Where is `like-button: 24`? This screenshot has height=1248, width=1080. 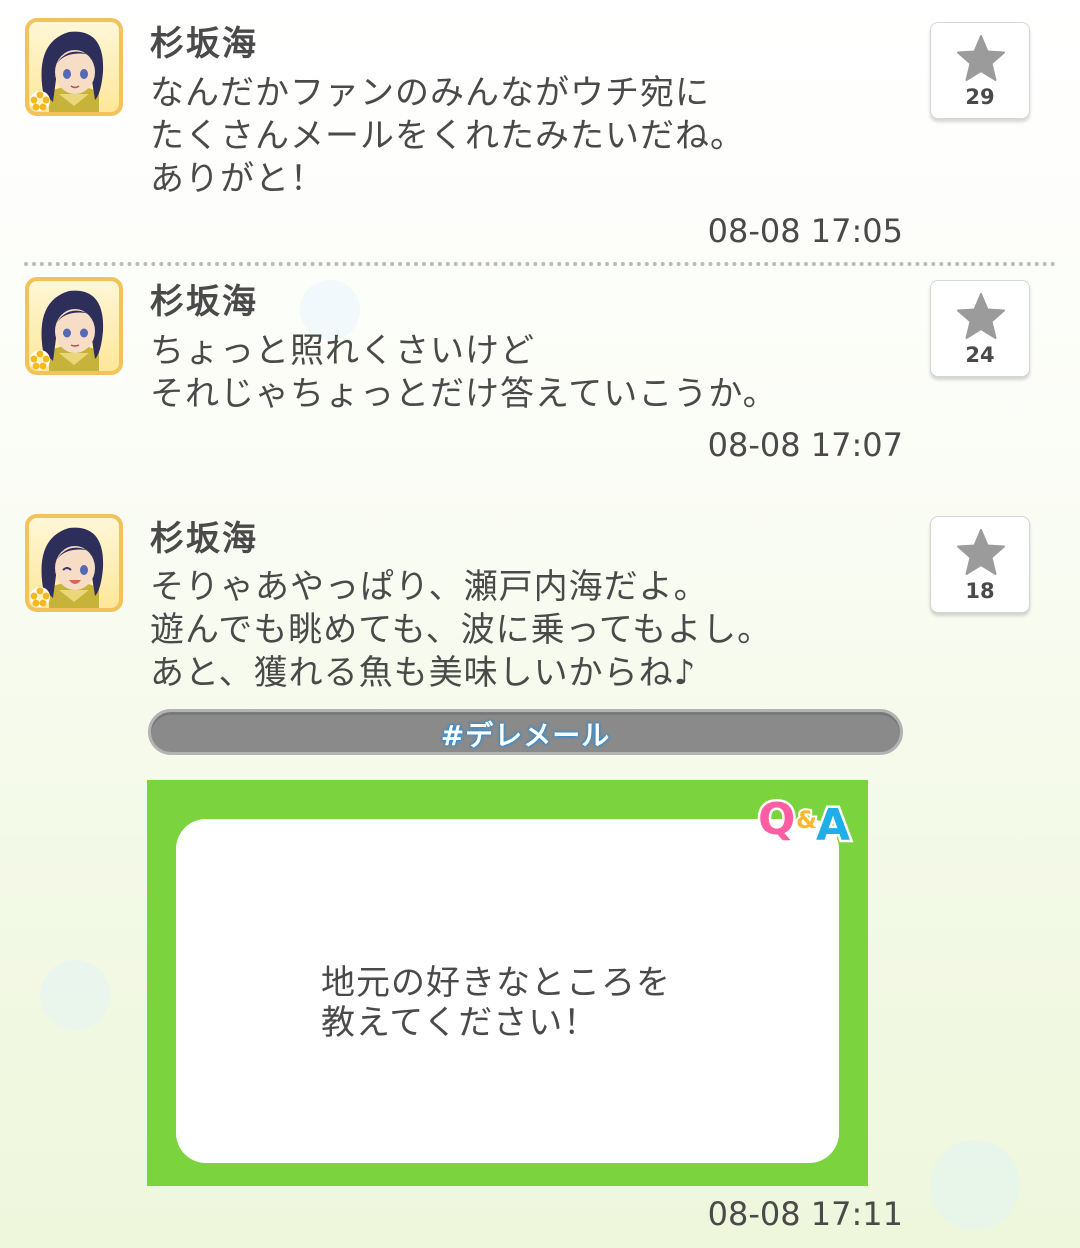 like-button: 24 is located at coordinates (980, 328).